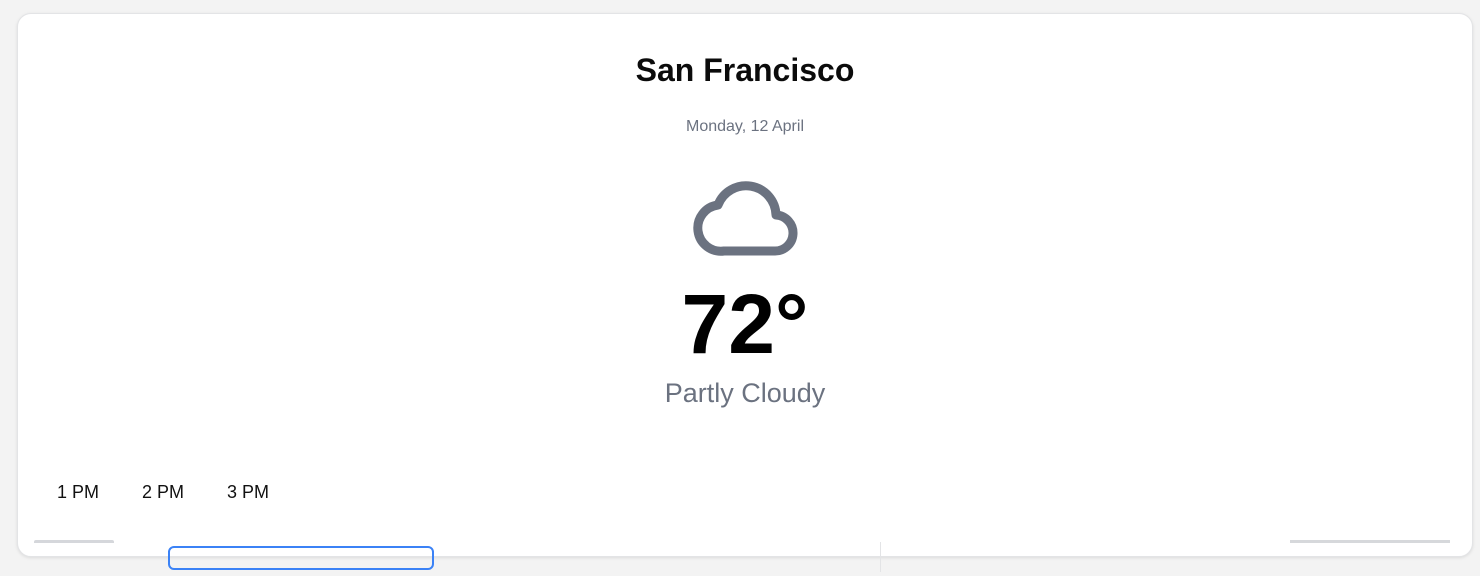 The width and height of the screenshot is (1480, 576). Describe the element at coordinates (880, 557) in the screenshot. I see `divider` at that location.